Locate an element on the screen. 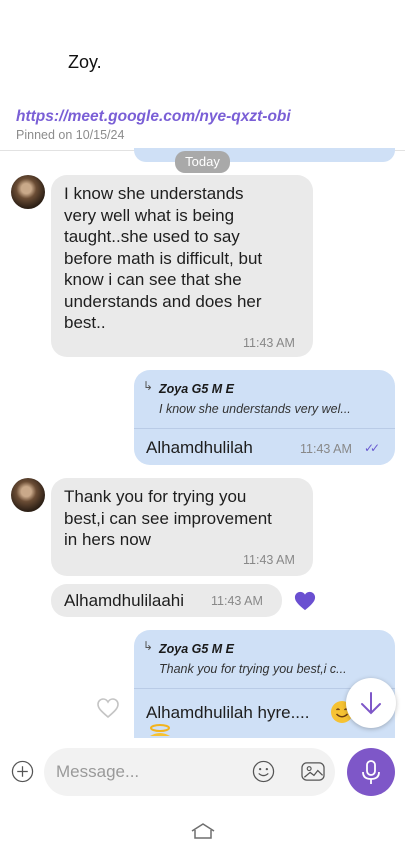  read-receipt-icon: ✓✓ is located at coordinates (372, 448).